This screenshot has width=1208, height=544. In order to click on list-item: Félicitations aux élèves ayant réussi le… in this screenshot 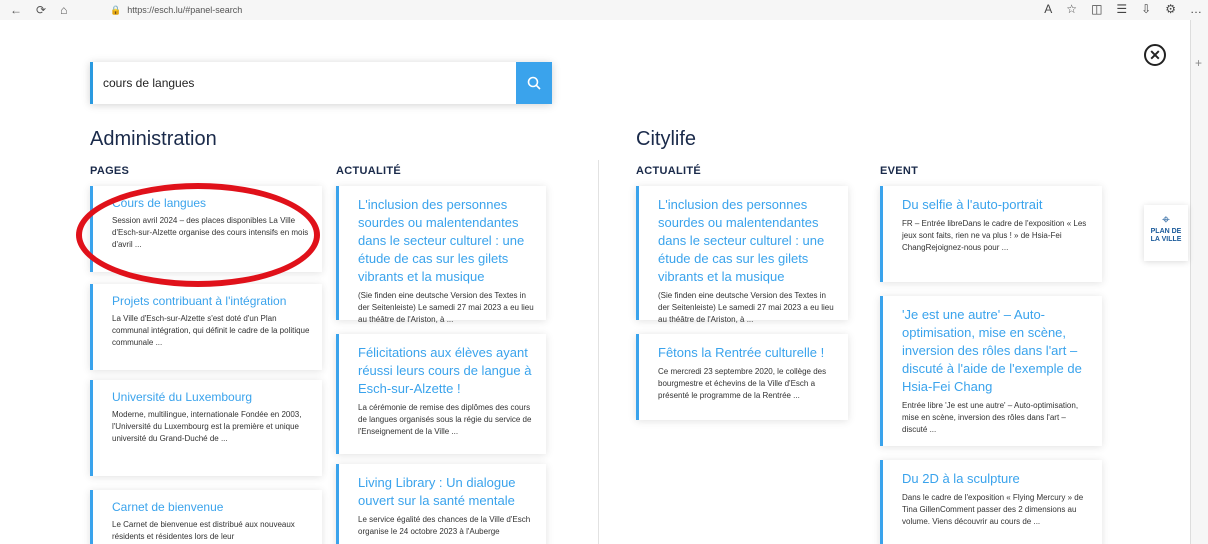, I will do `click(441, 394)`.